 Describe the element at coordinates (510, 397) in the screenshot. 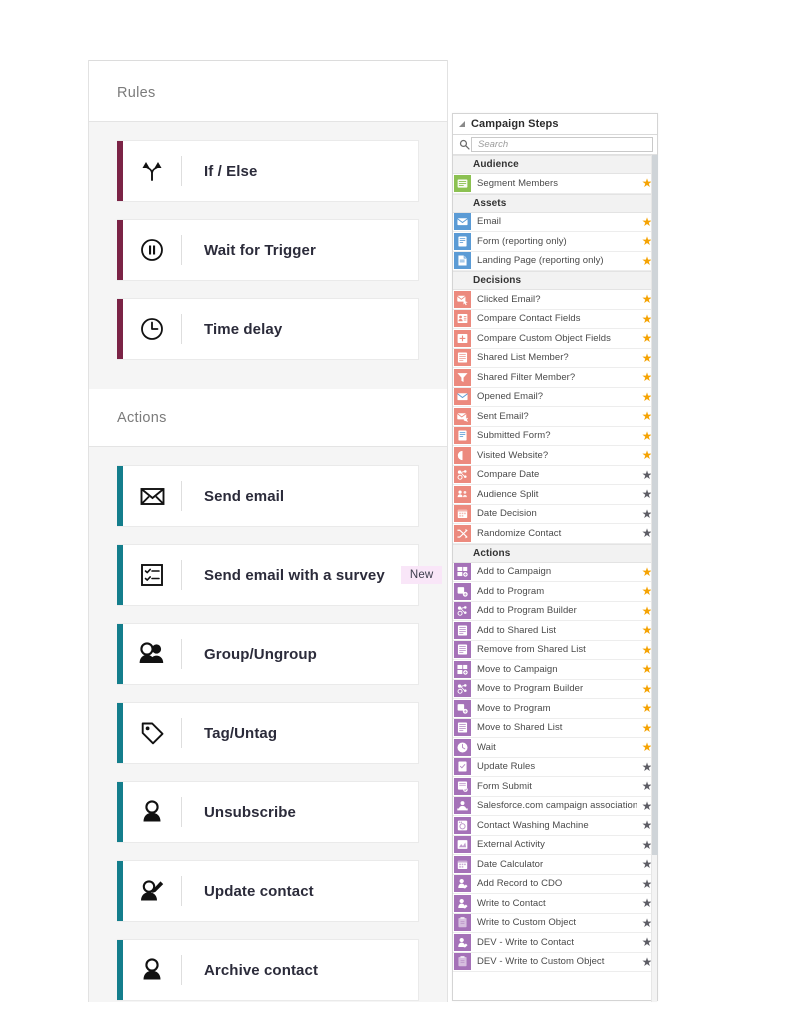

I see `campaign-step-label: Opened Email?` at that location.